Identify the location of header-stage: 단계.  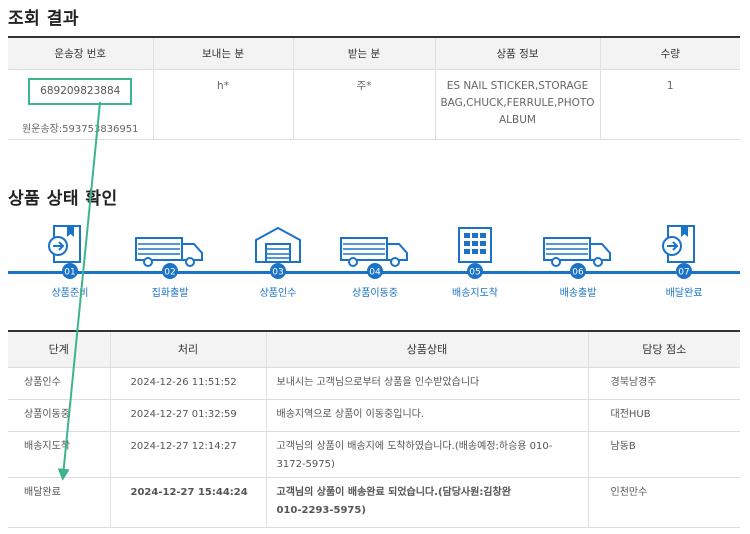
(59, 349).